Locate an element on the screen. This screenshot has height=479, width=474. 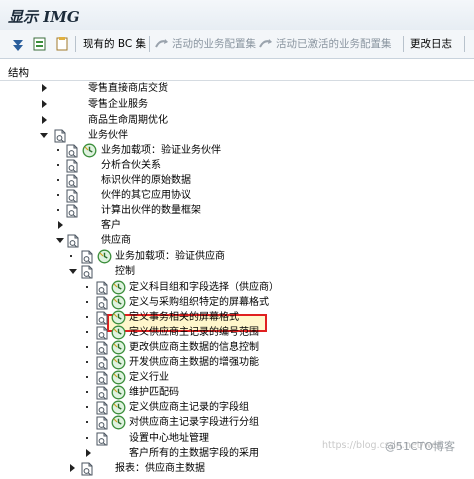
tree-node: 分析合伙关系 is located at coordinates (237, 166).